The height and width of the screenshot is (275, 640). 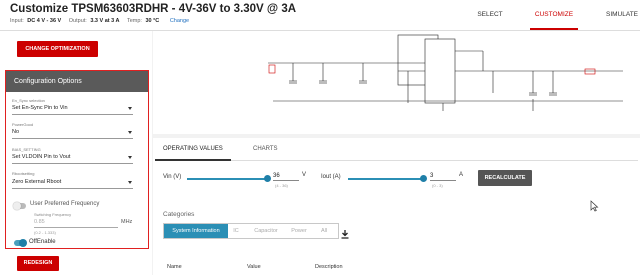 What do you see at coordinates (345, 232) in the screenshot?
I see `download-icon` at bounding box center [345, 232].